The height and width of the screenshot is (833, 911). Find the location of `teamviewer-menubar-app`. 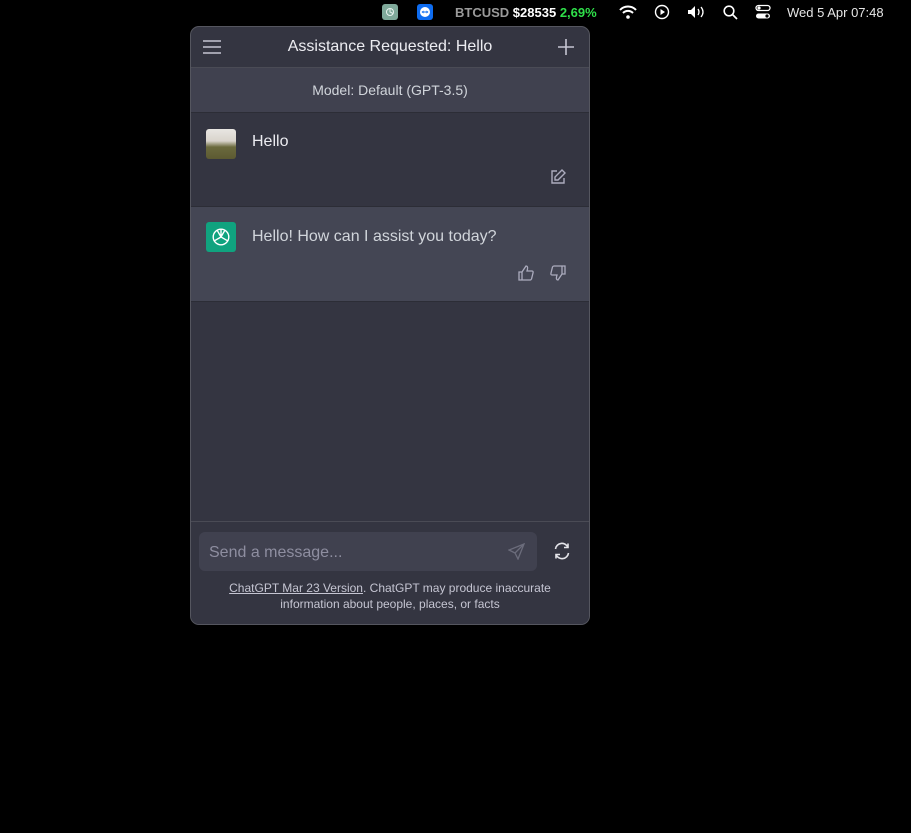

teamviewer-menubar-app is located at coordinates (425, 12).